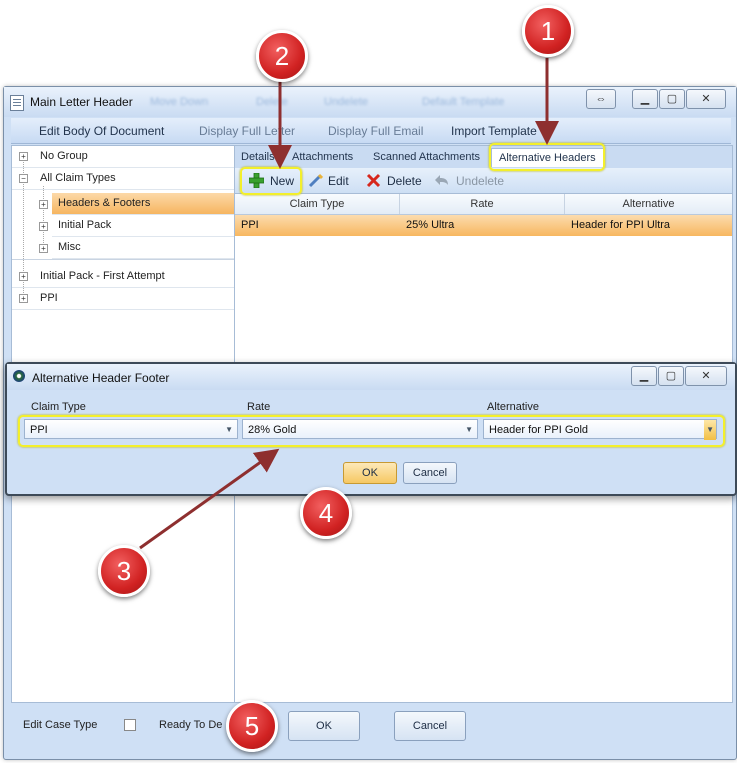 The height and width of the screenshot is (763, 737). I want to click on callout-3: 3, so click(124, 571).